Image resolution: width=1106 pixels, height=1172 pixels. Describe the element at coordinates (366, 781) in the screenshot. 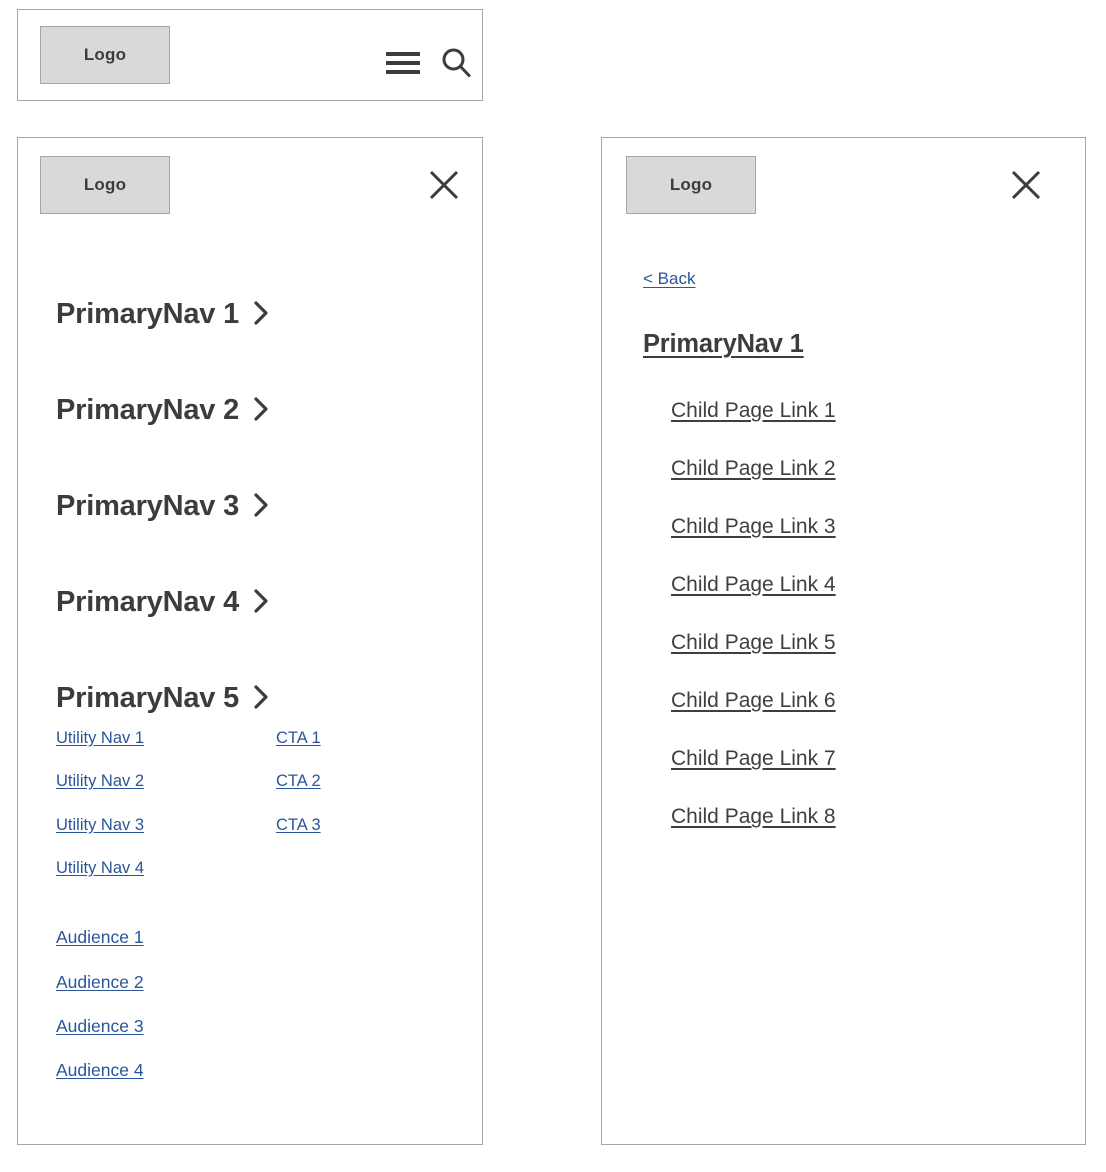

I see `cta-link-2: CTA 2` at that location.